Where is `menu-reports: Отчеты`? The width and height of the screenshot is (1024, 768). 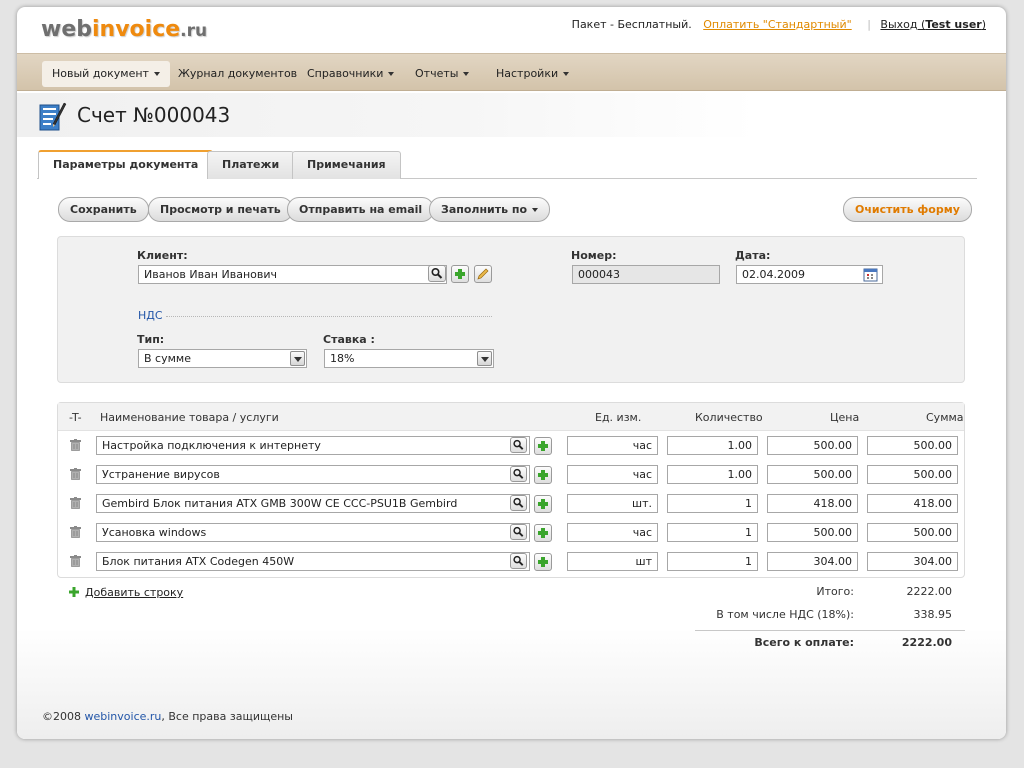
menu-reports: Отчеты is located at coordinates (442, 74).